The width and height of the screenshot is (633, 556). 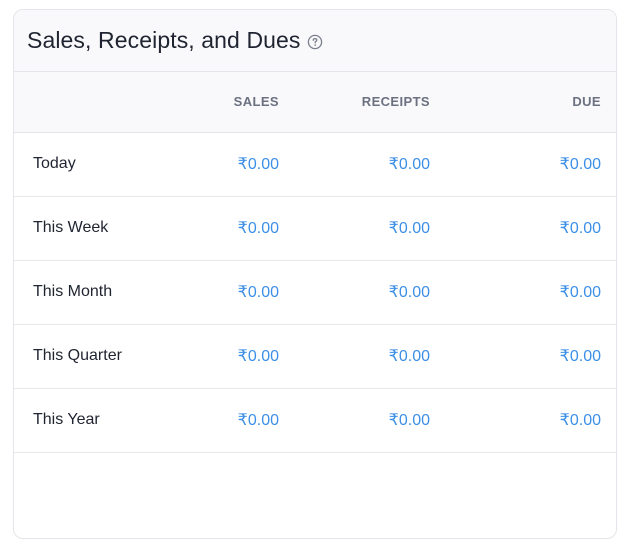 I want to click on table-header-row: SALES RECEIPTS DUE, so click(x=315, y=102).